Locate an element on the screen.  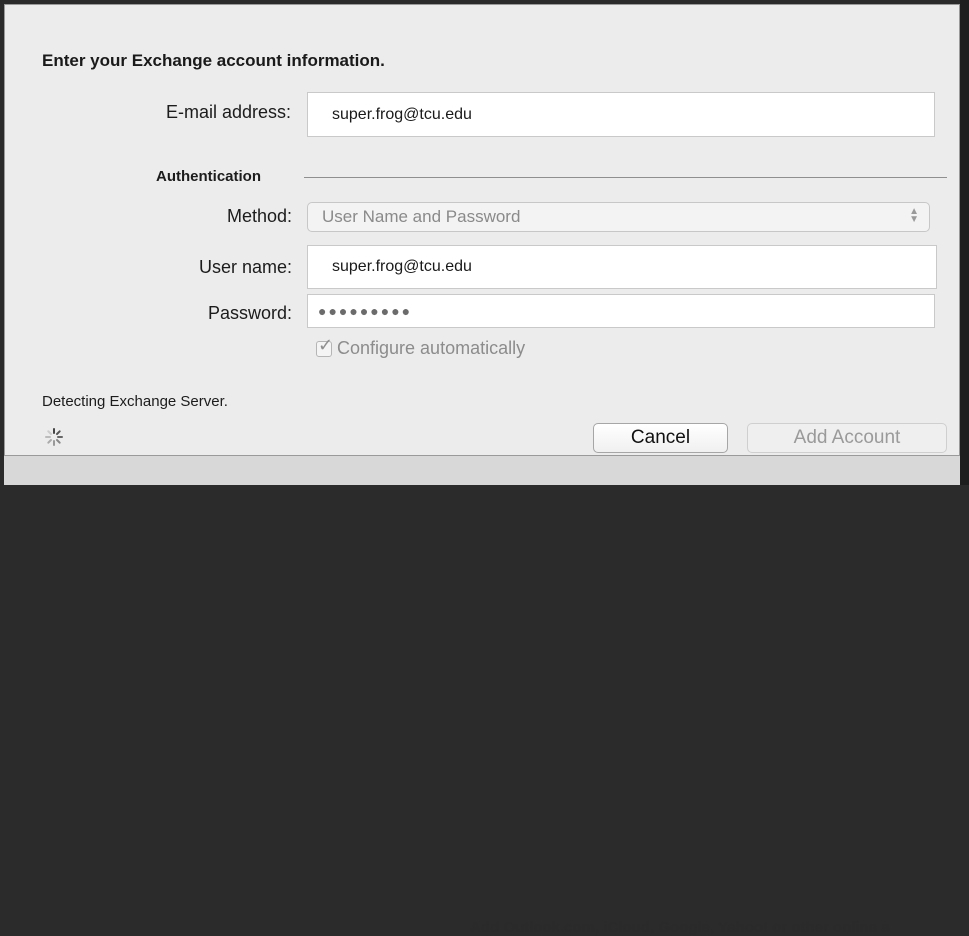
checkmark-icon: ✓ is located at coordinates (326, 344).